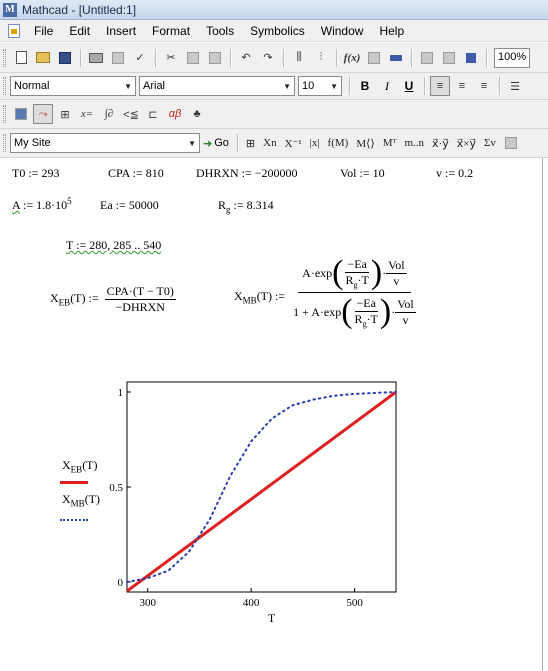 This screenshot has width=548, height=671. I want to click on legend-swatch-xeb, so click(74, 482).